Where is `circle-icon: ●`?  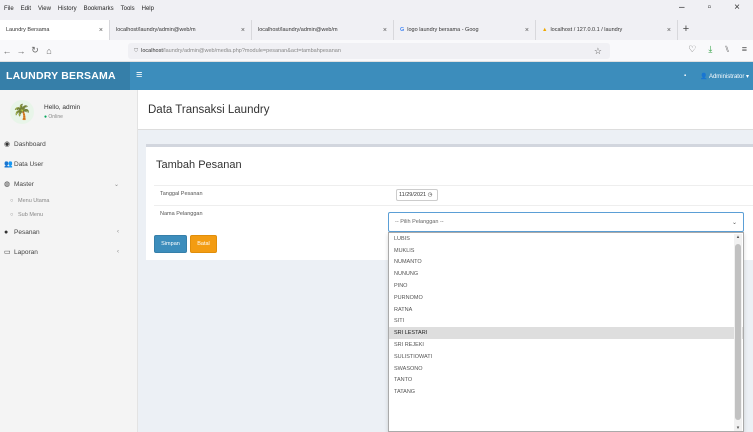 circle-icon: ● is located at coordinates (6, 232).